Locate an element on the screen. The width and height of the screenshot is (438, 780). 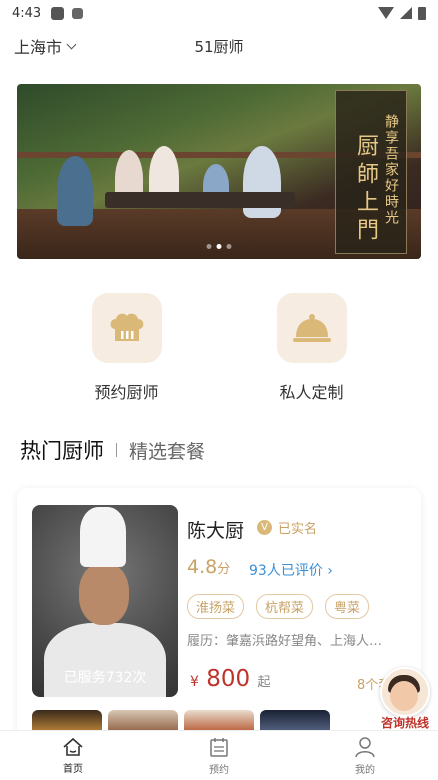
price-unit: 起 is located at coordinates (264, 682).